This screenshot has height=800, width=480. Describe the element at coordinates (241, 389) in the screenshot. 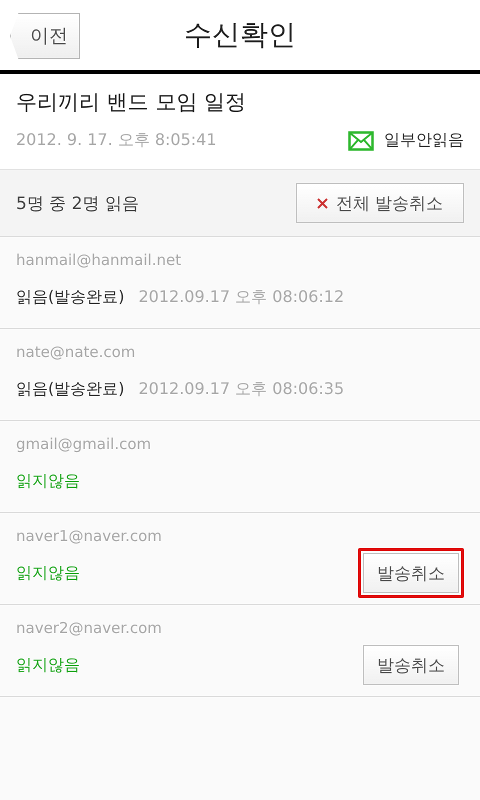

I see `read-time: 2012.09.17 오후 08:06:35` at that location.